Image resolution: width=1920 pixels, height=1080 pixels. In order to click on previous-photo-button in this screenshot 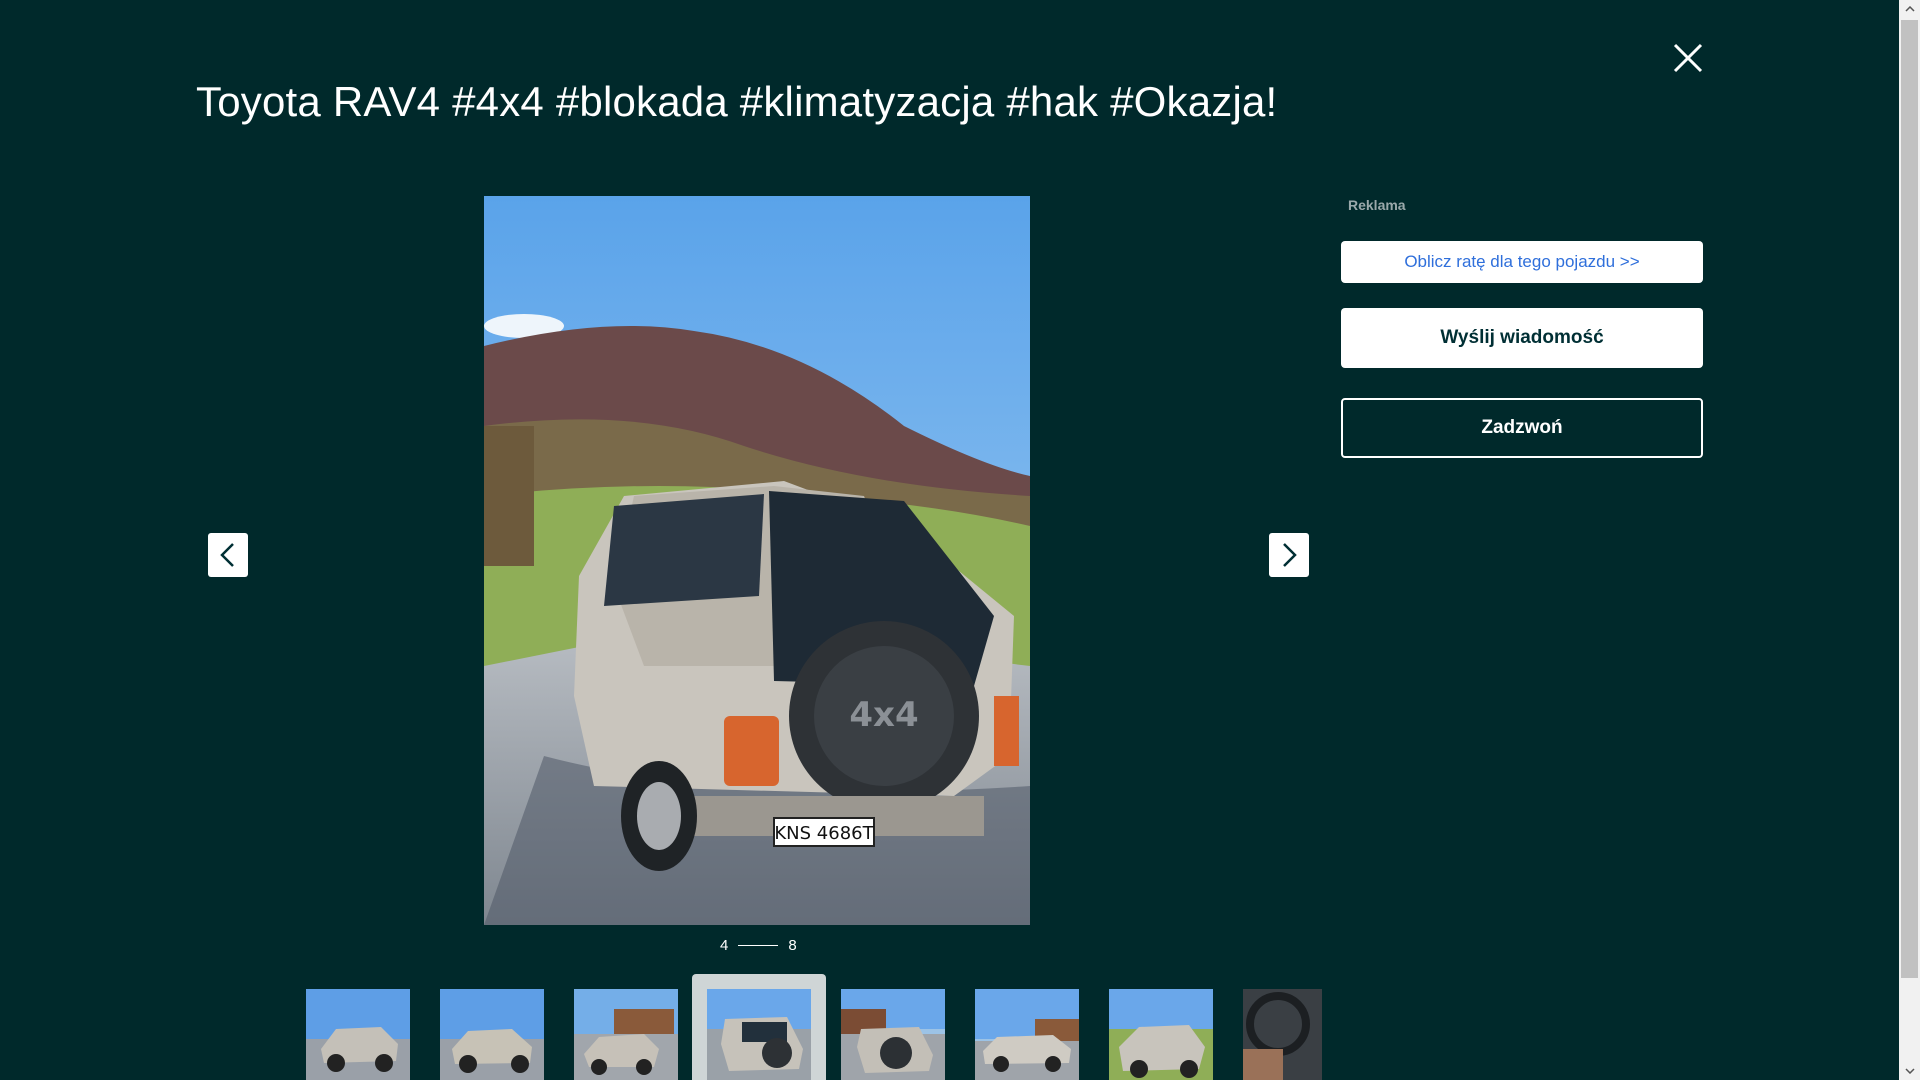, I will do `click(228, 555)`.